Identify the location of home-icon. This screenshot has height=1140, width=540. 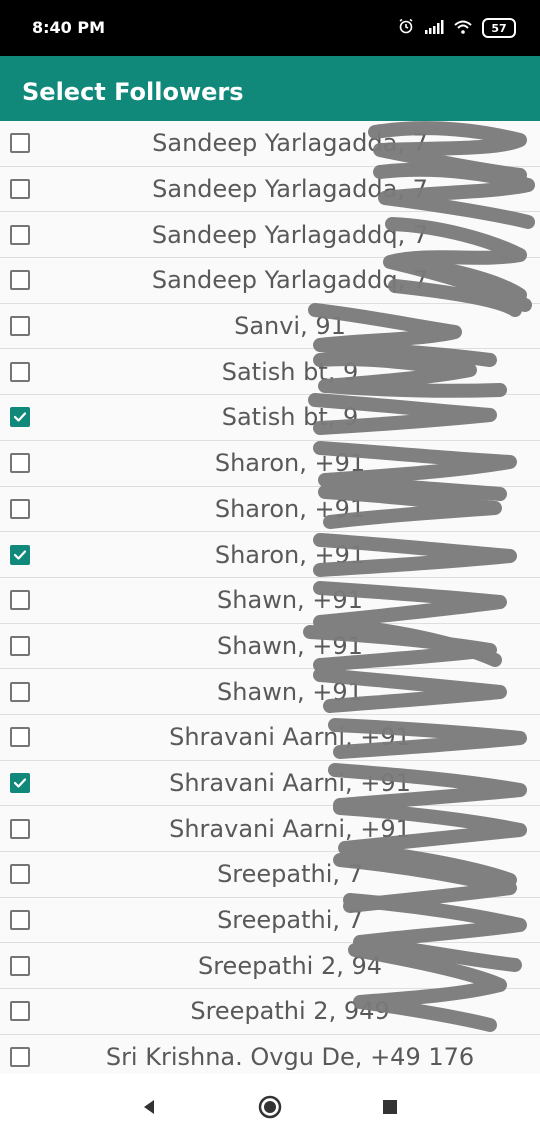
(270, 1107).